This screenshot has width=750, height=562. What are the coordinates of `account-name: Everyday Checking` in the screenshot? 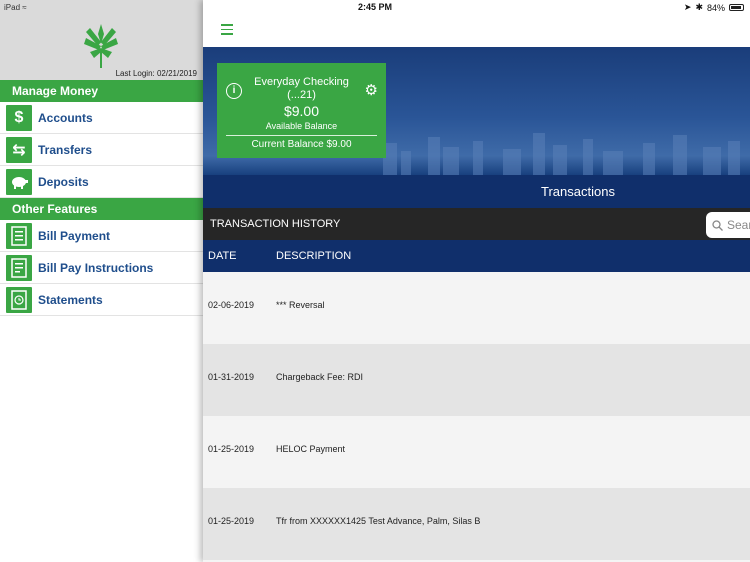 It's located at (301, 82).